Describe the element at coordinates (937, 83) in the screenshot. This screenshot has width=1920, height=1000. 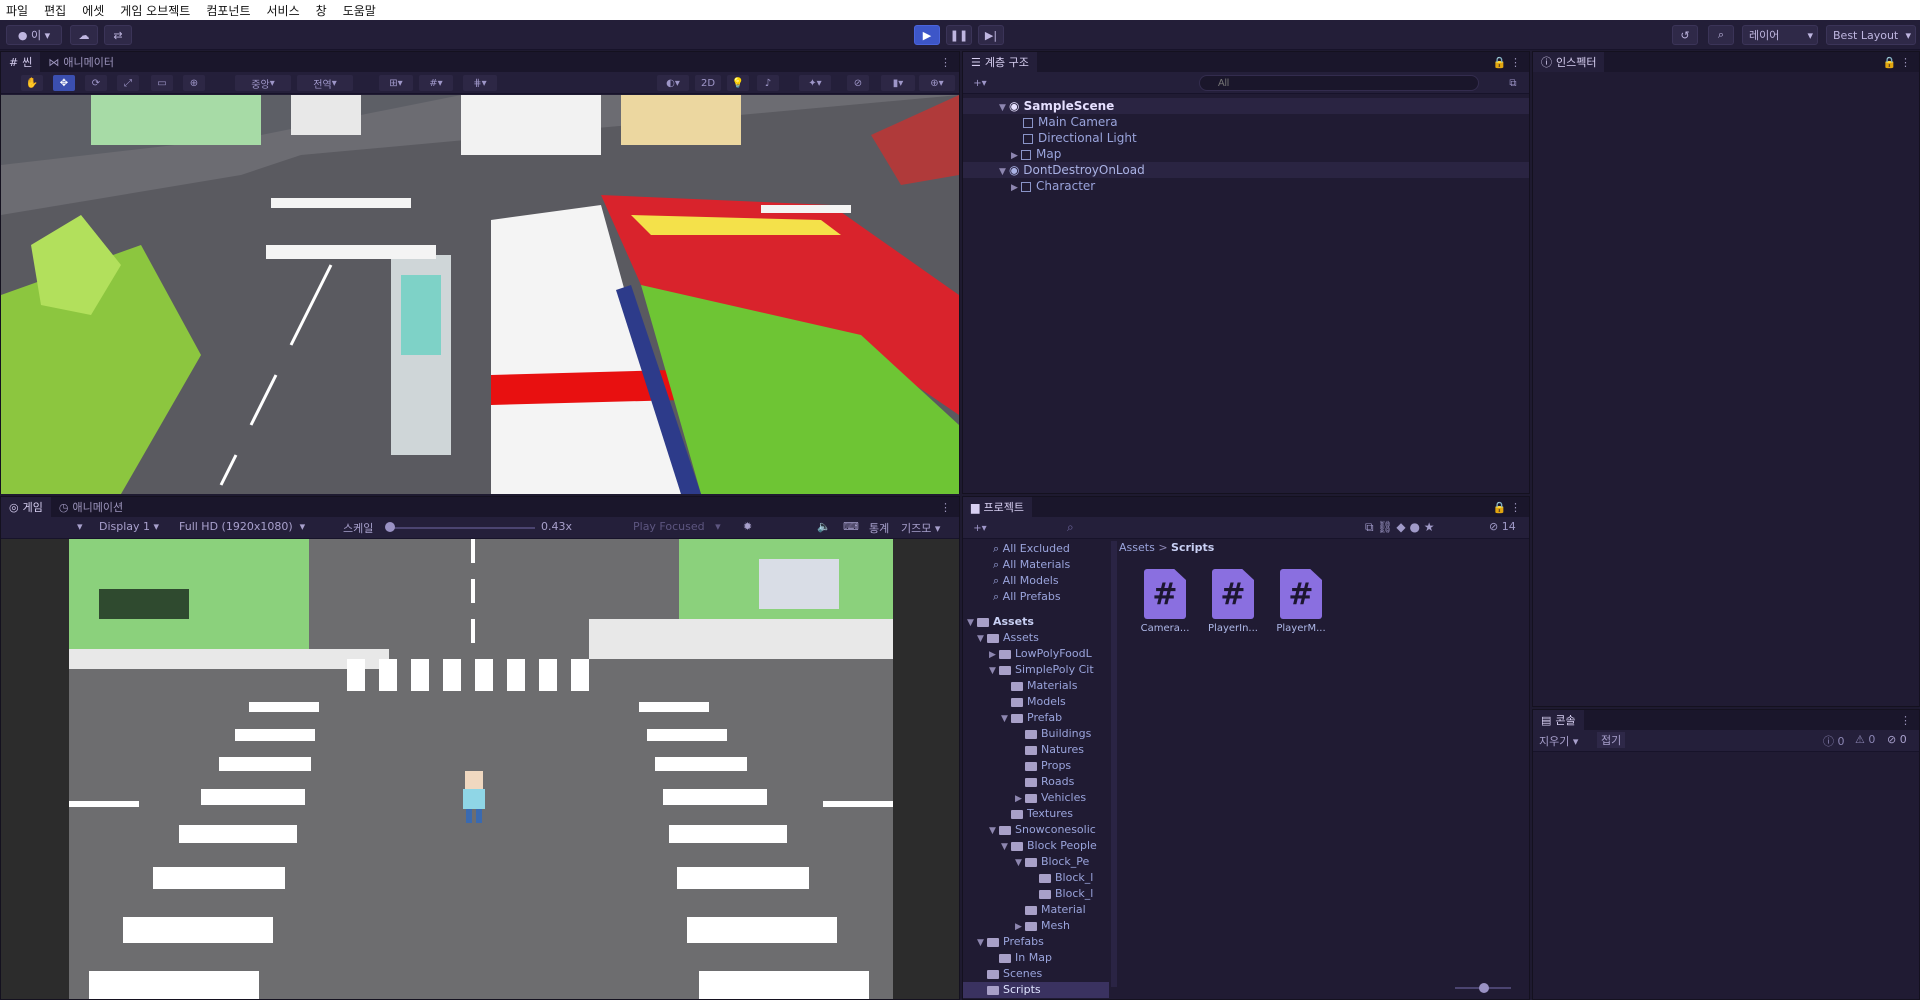
I see `gizmos-icon: ⊕▾` at that location.